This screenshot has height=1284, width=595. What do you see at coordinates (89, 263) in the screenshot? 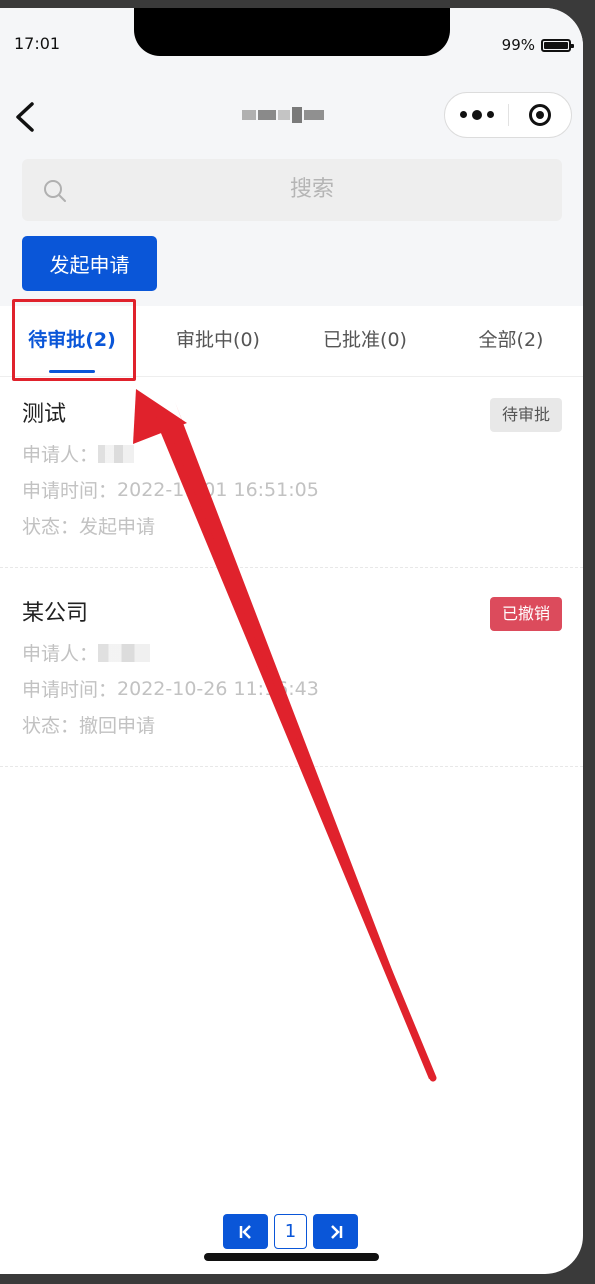
I see `start-application-button: 发起申请` at bounding box center [89, 263].